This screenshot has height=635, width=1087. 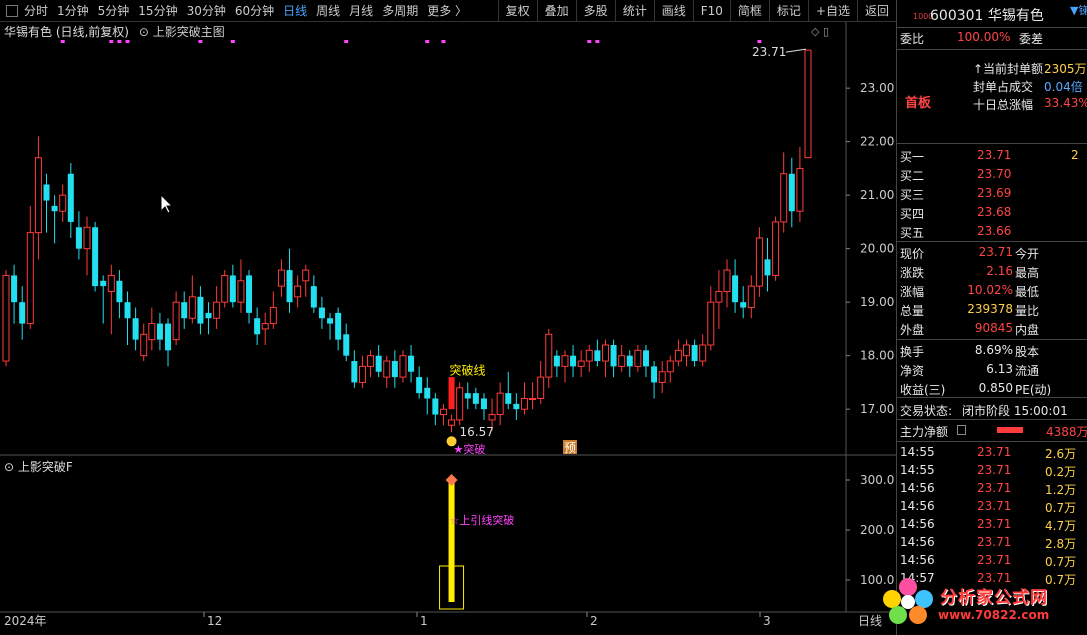 What do you see at coordinates (482, 520) in the screenshot?
I see `signal-sub-label: ☆上引线突破` at bounding box center [482, 520].